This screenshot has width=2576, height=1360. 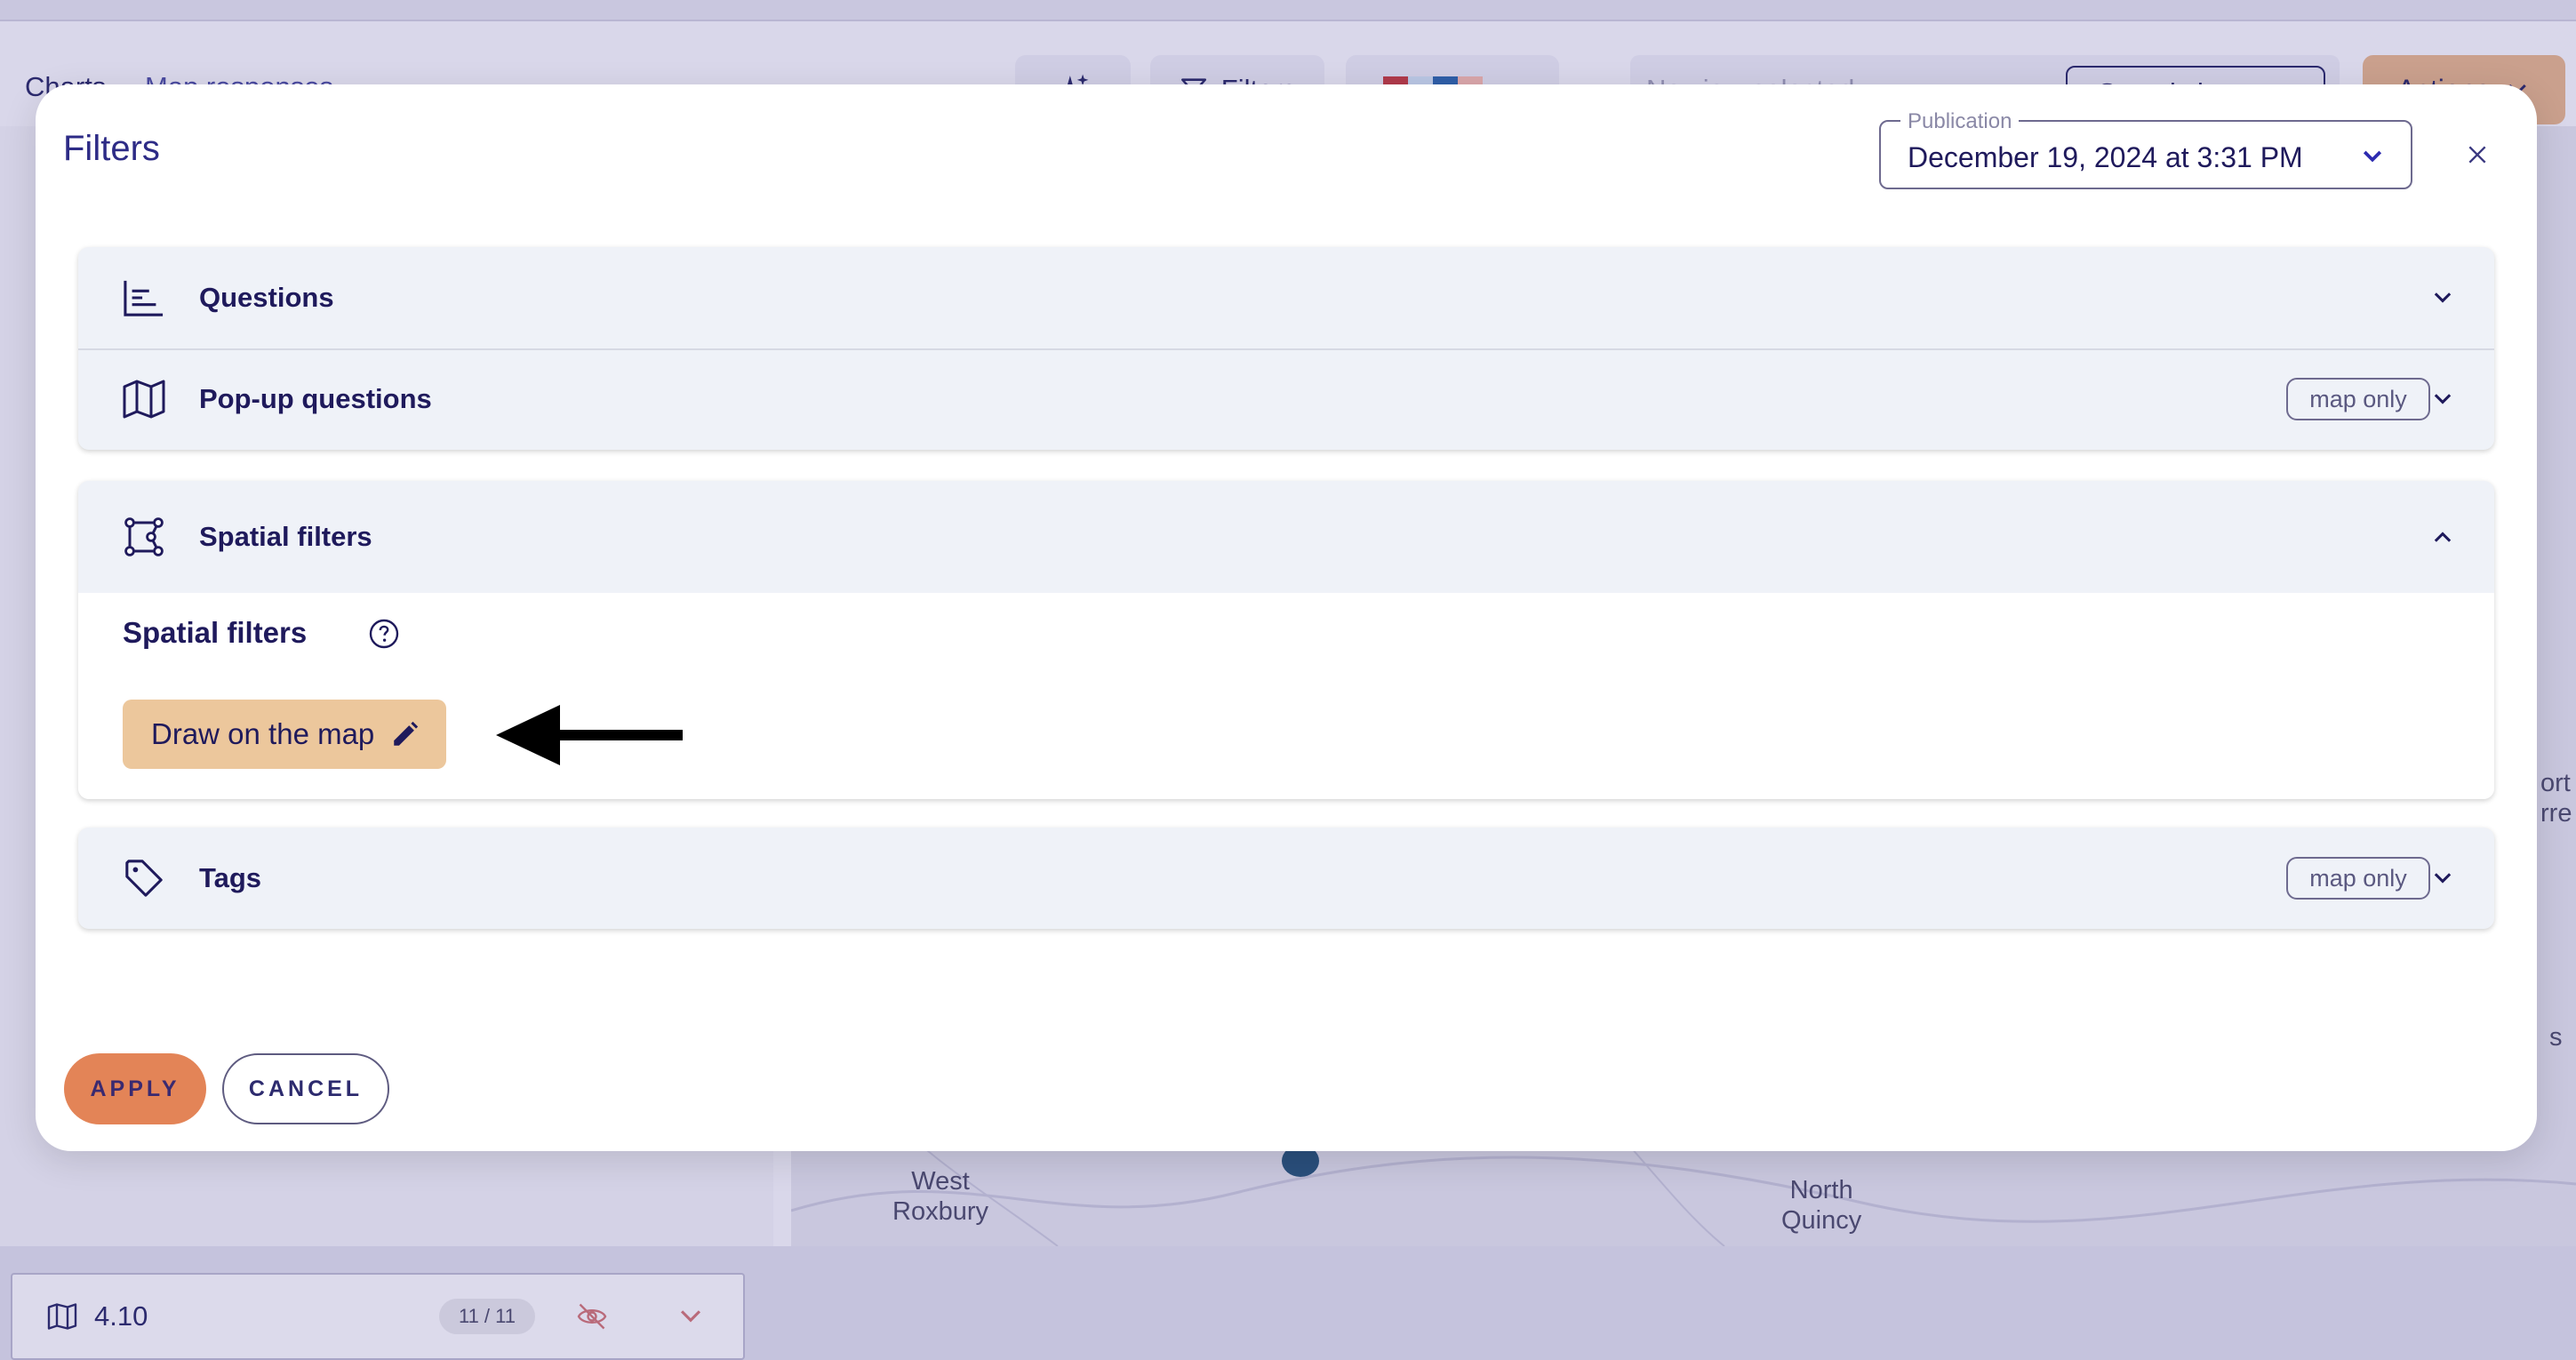 What do you see at coordinates (2556, 1037) in the screenshot?
I see `map-label-partial-3: s` at bounding box center [2556, 1037].